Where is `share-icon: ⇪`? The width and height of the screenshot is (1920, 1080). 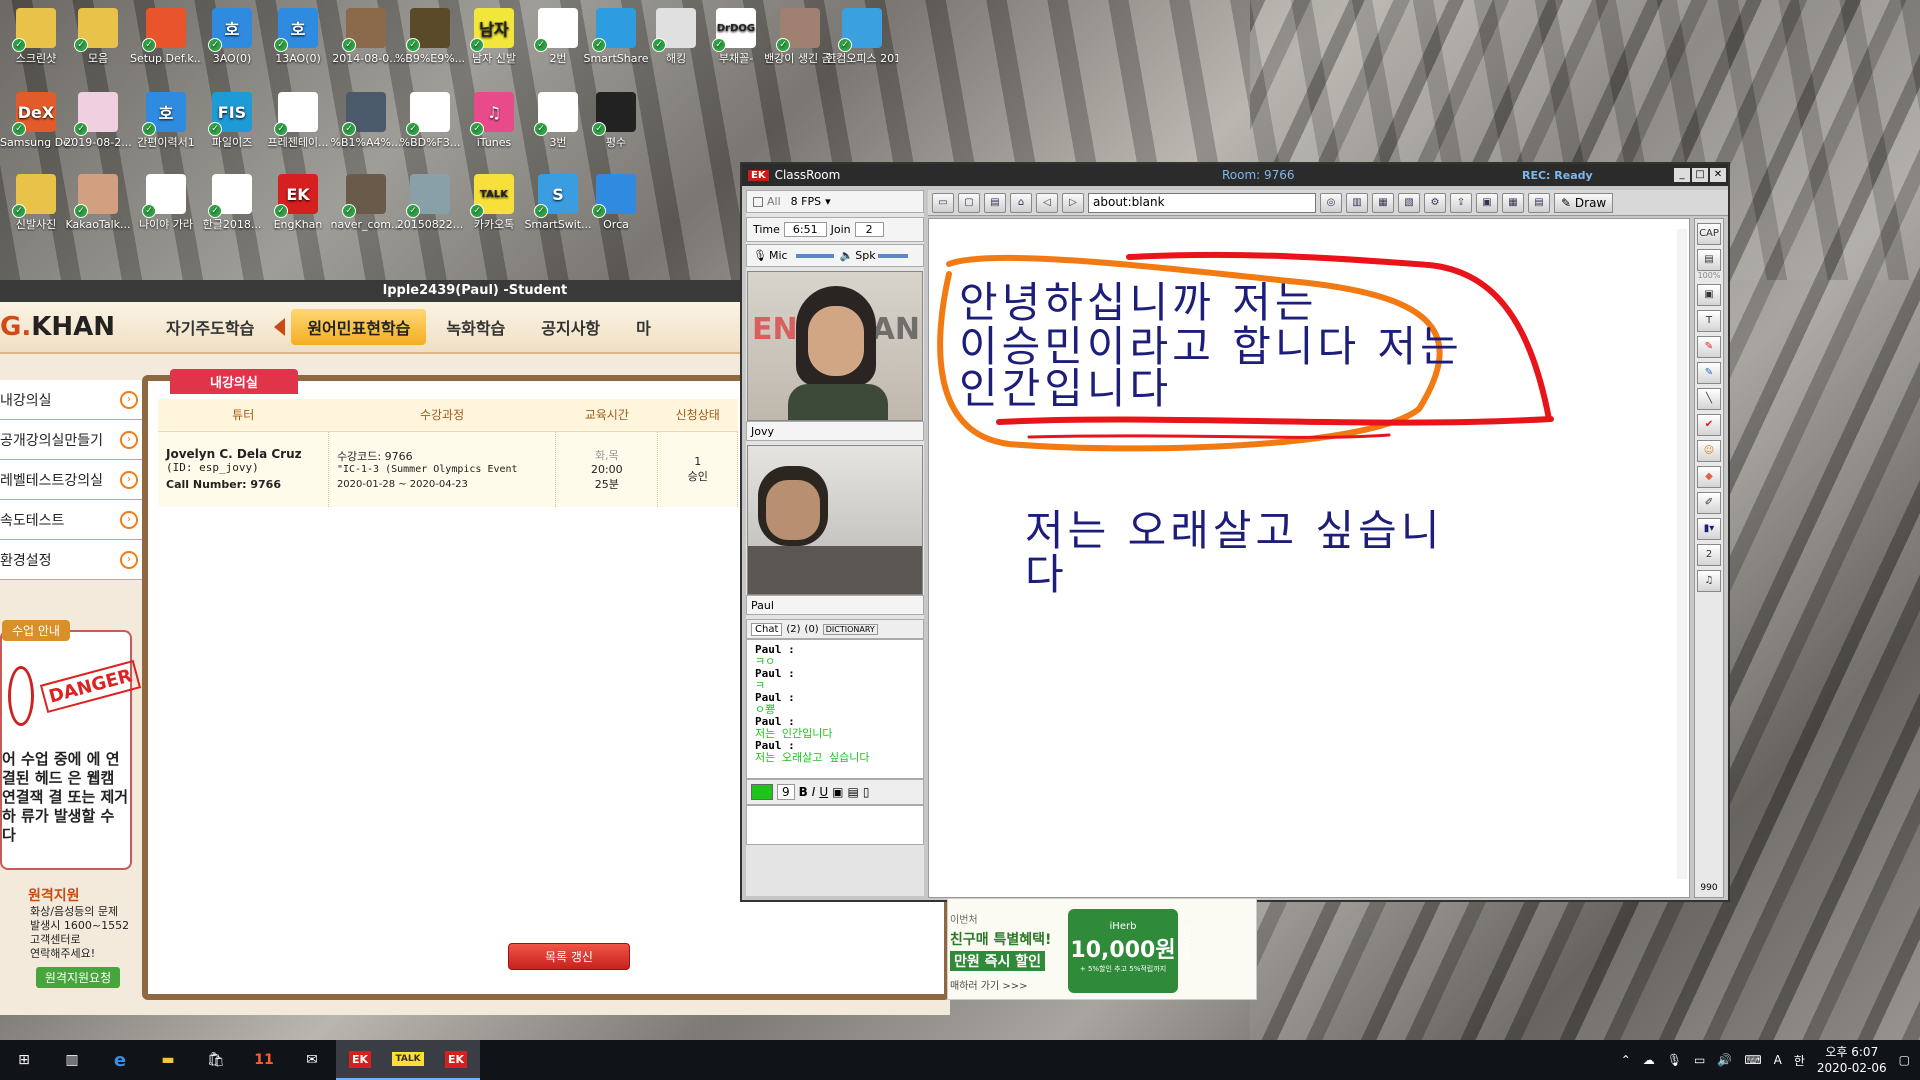
share-icon: ⇪ is located at coordinates (1461, 202).